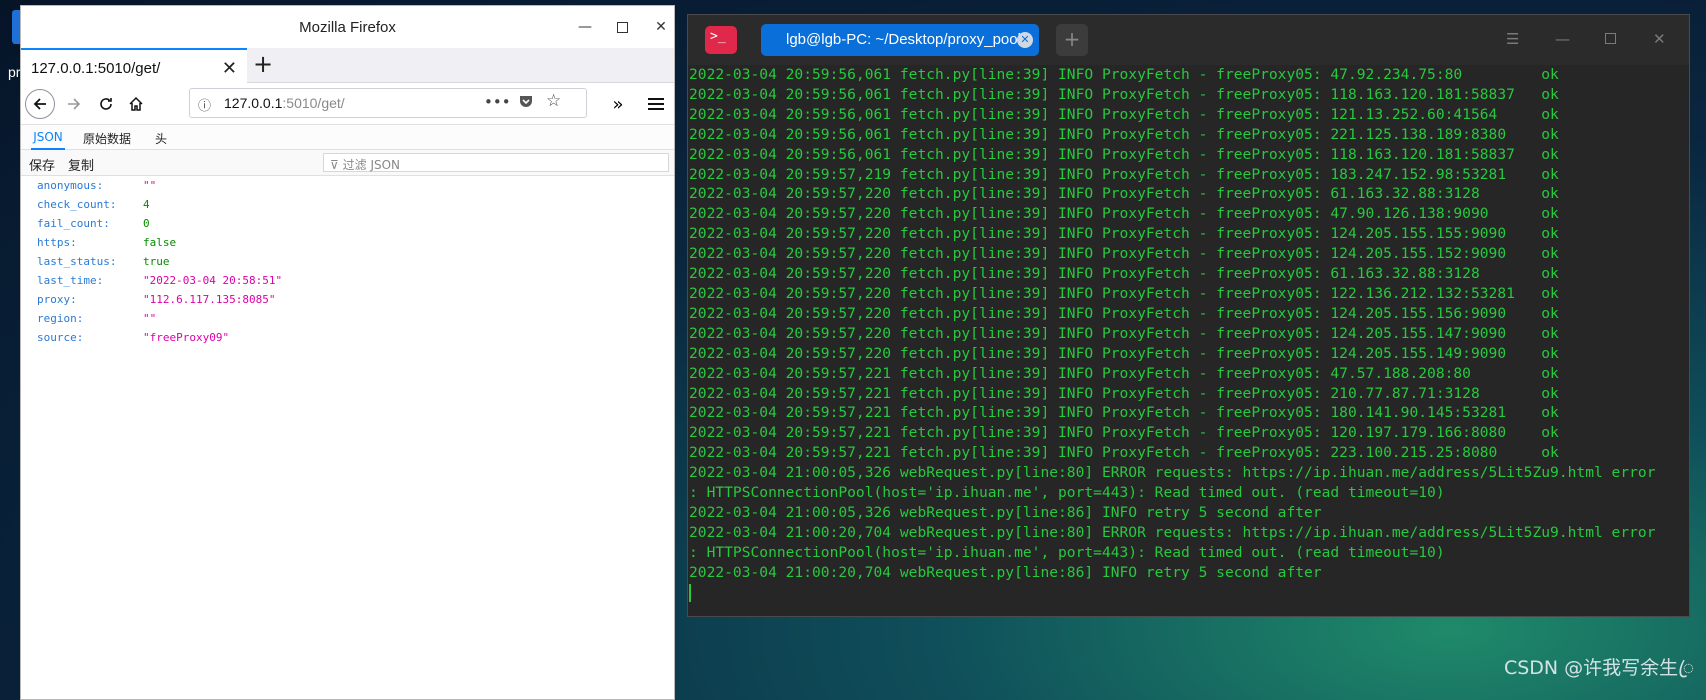  What do you see at coordinates (186, 337) in the screenshot?
I see `json-value: "freeProxy09"` at bounding box center [186, 337].